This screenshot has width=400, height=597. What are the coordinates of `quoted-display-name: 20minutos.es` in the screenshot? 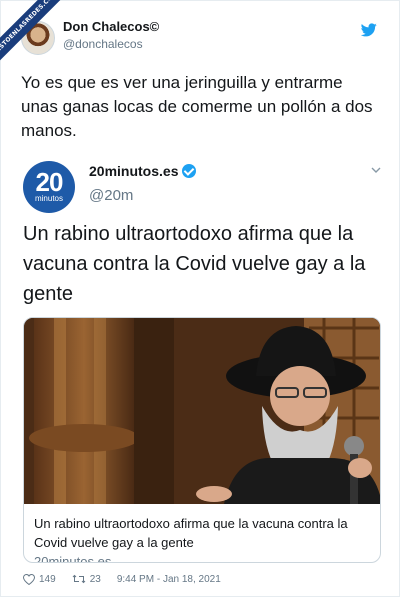 It's located at (143, 171).